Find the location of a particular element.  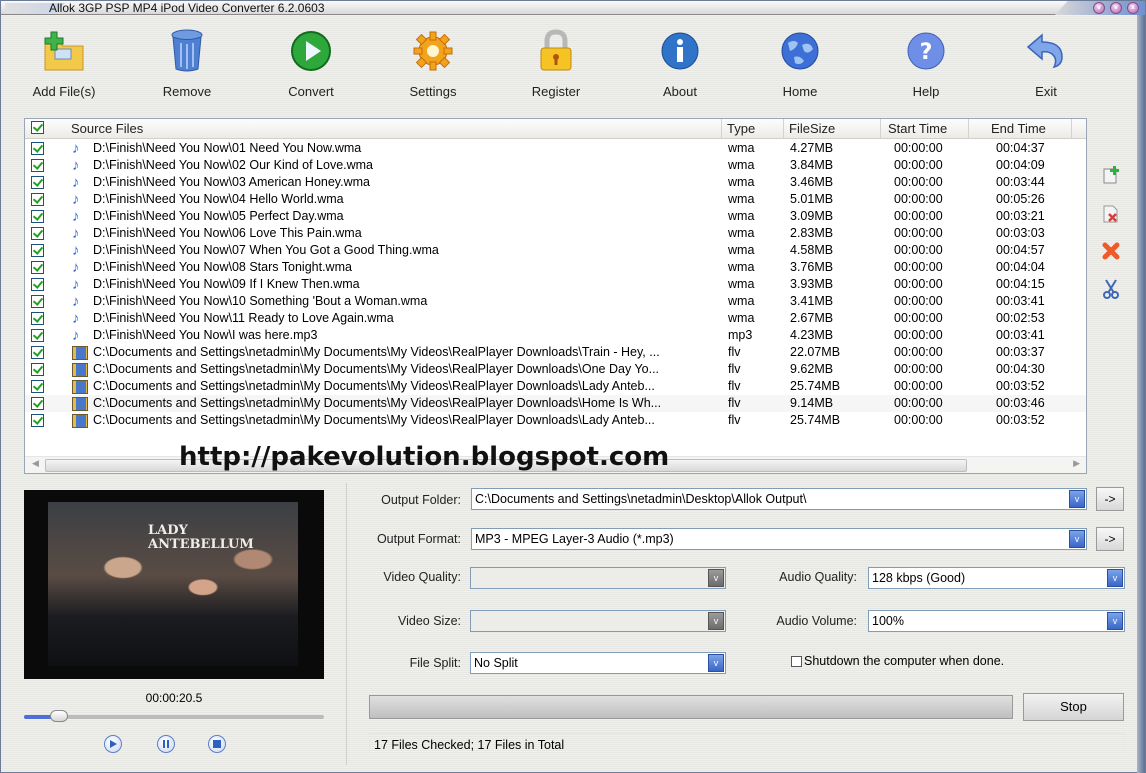

home-button: Home is located at coordinates (800, 61).